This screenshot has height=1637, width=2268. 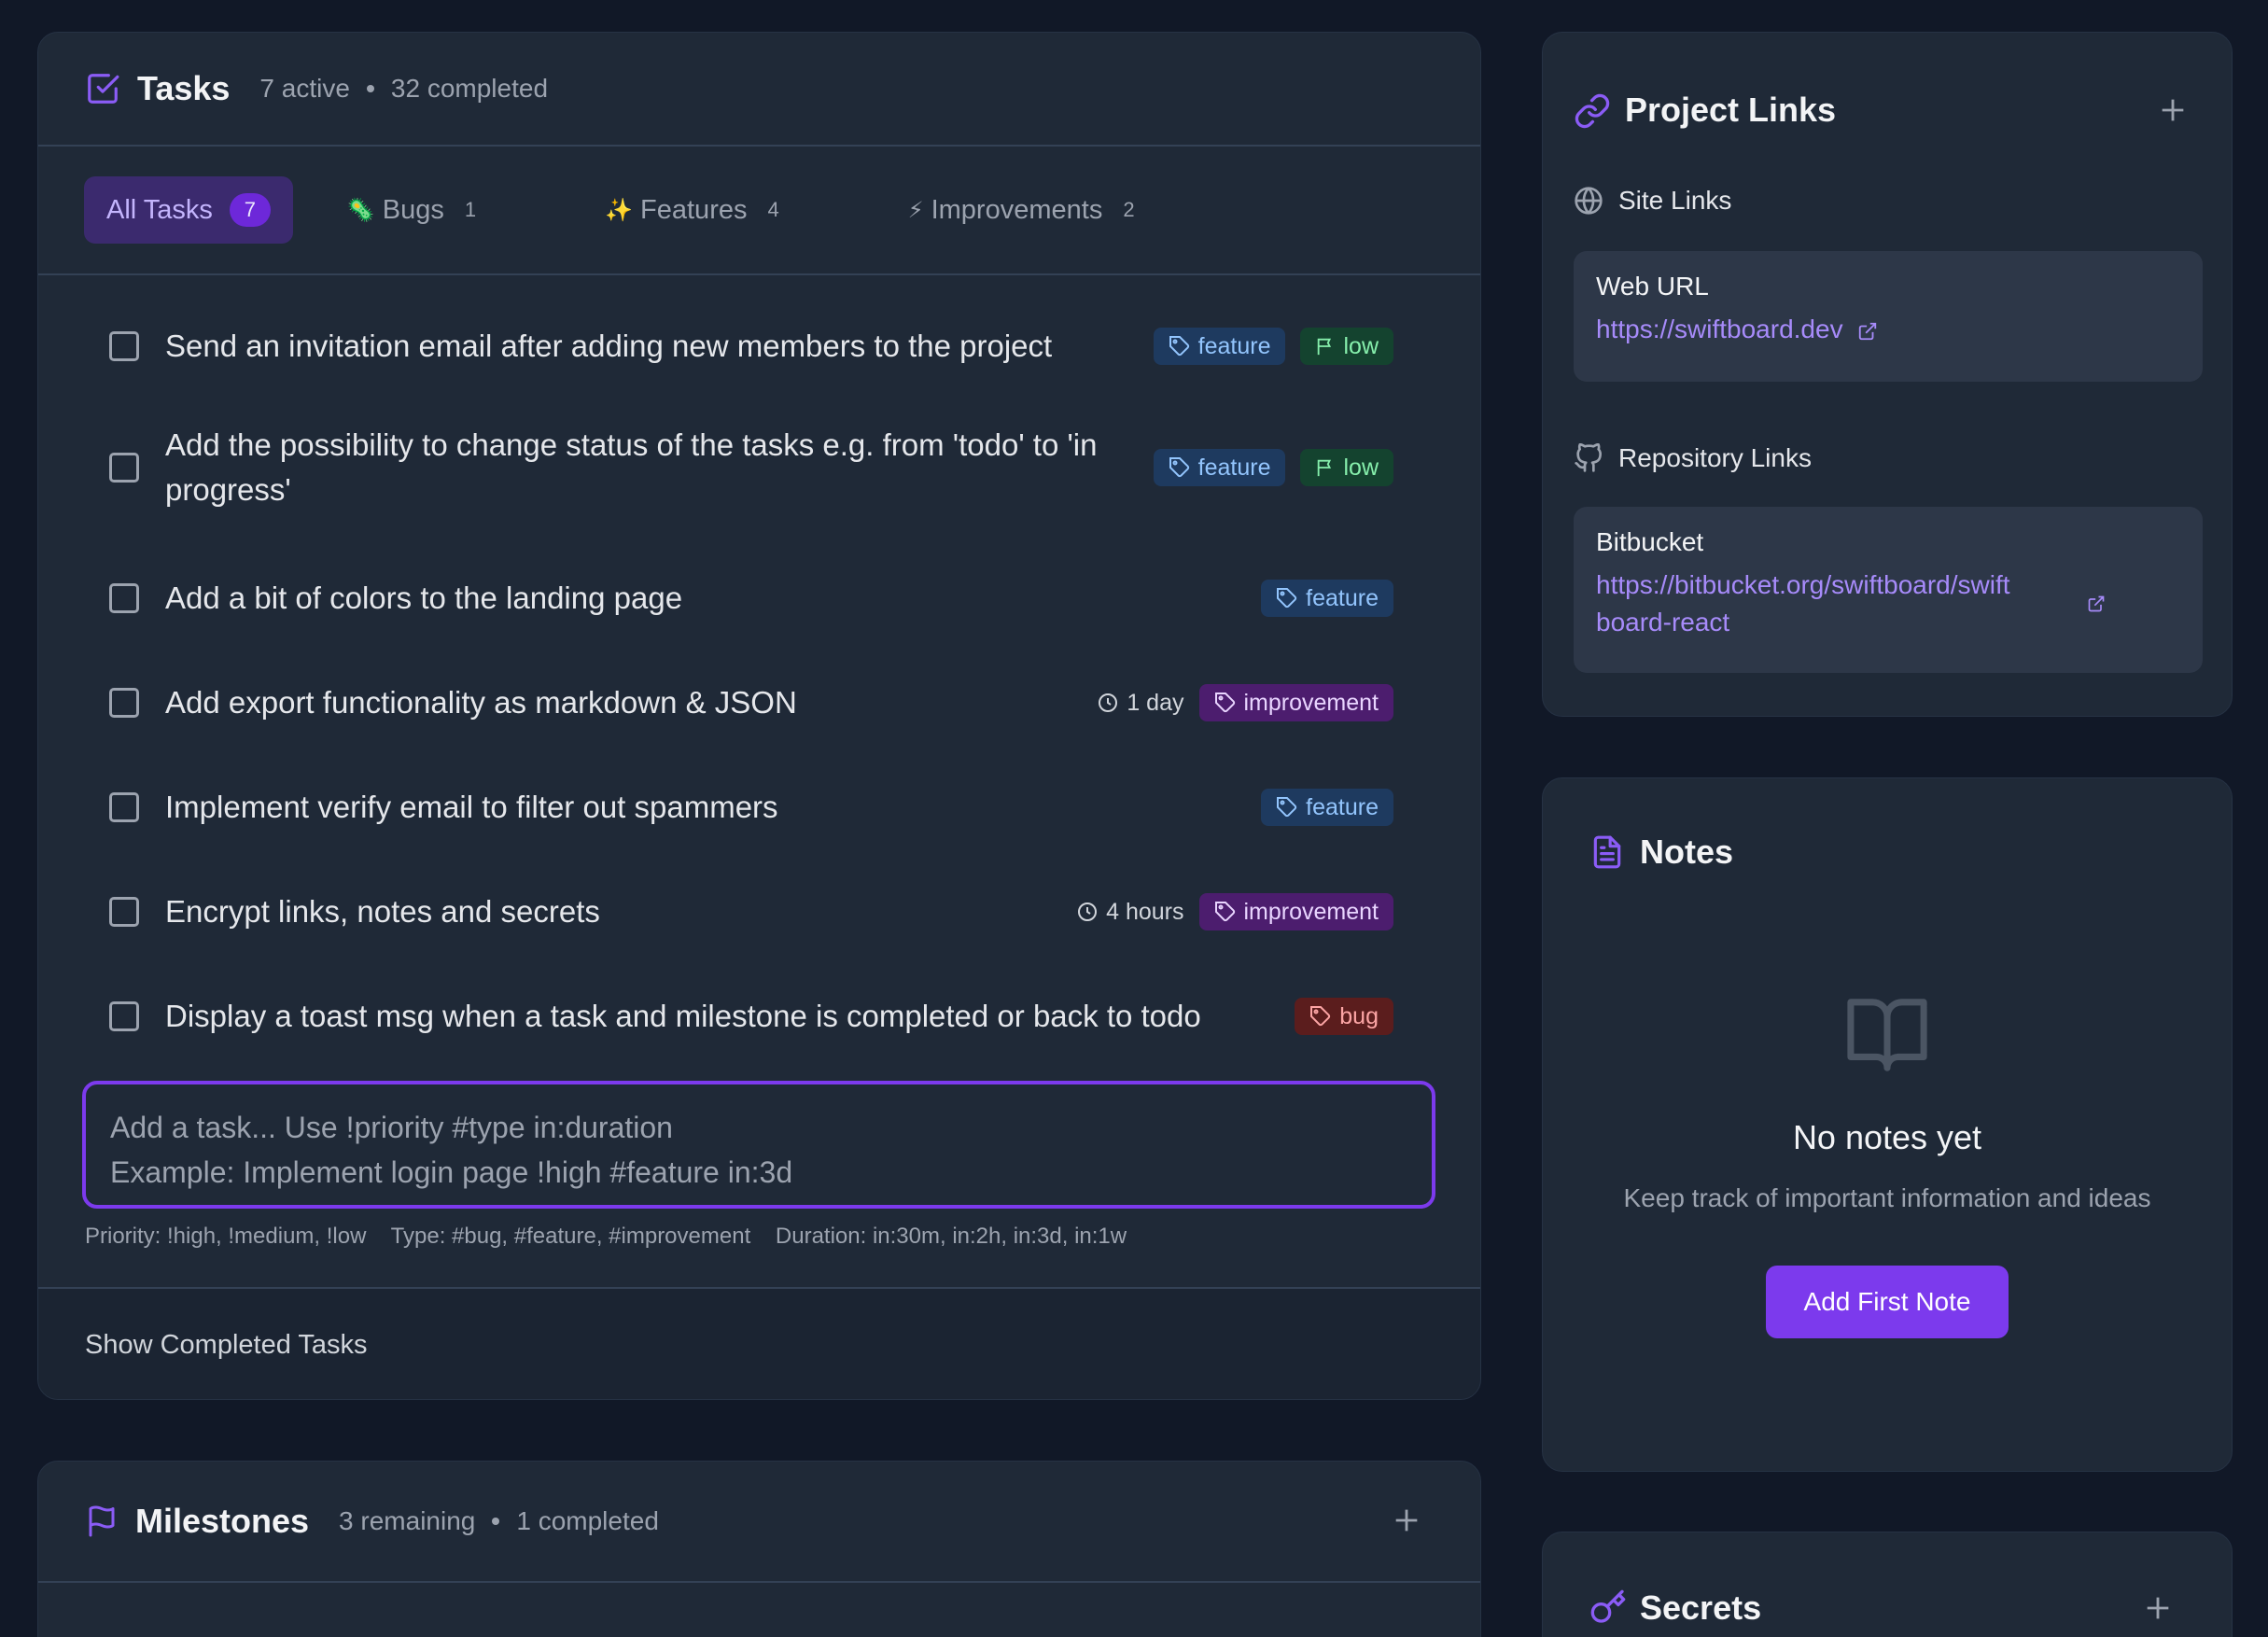 I want to click on link-name: Bitbucket, so click(x=1650, y=541).